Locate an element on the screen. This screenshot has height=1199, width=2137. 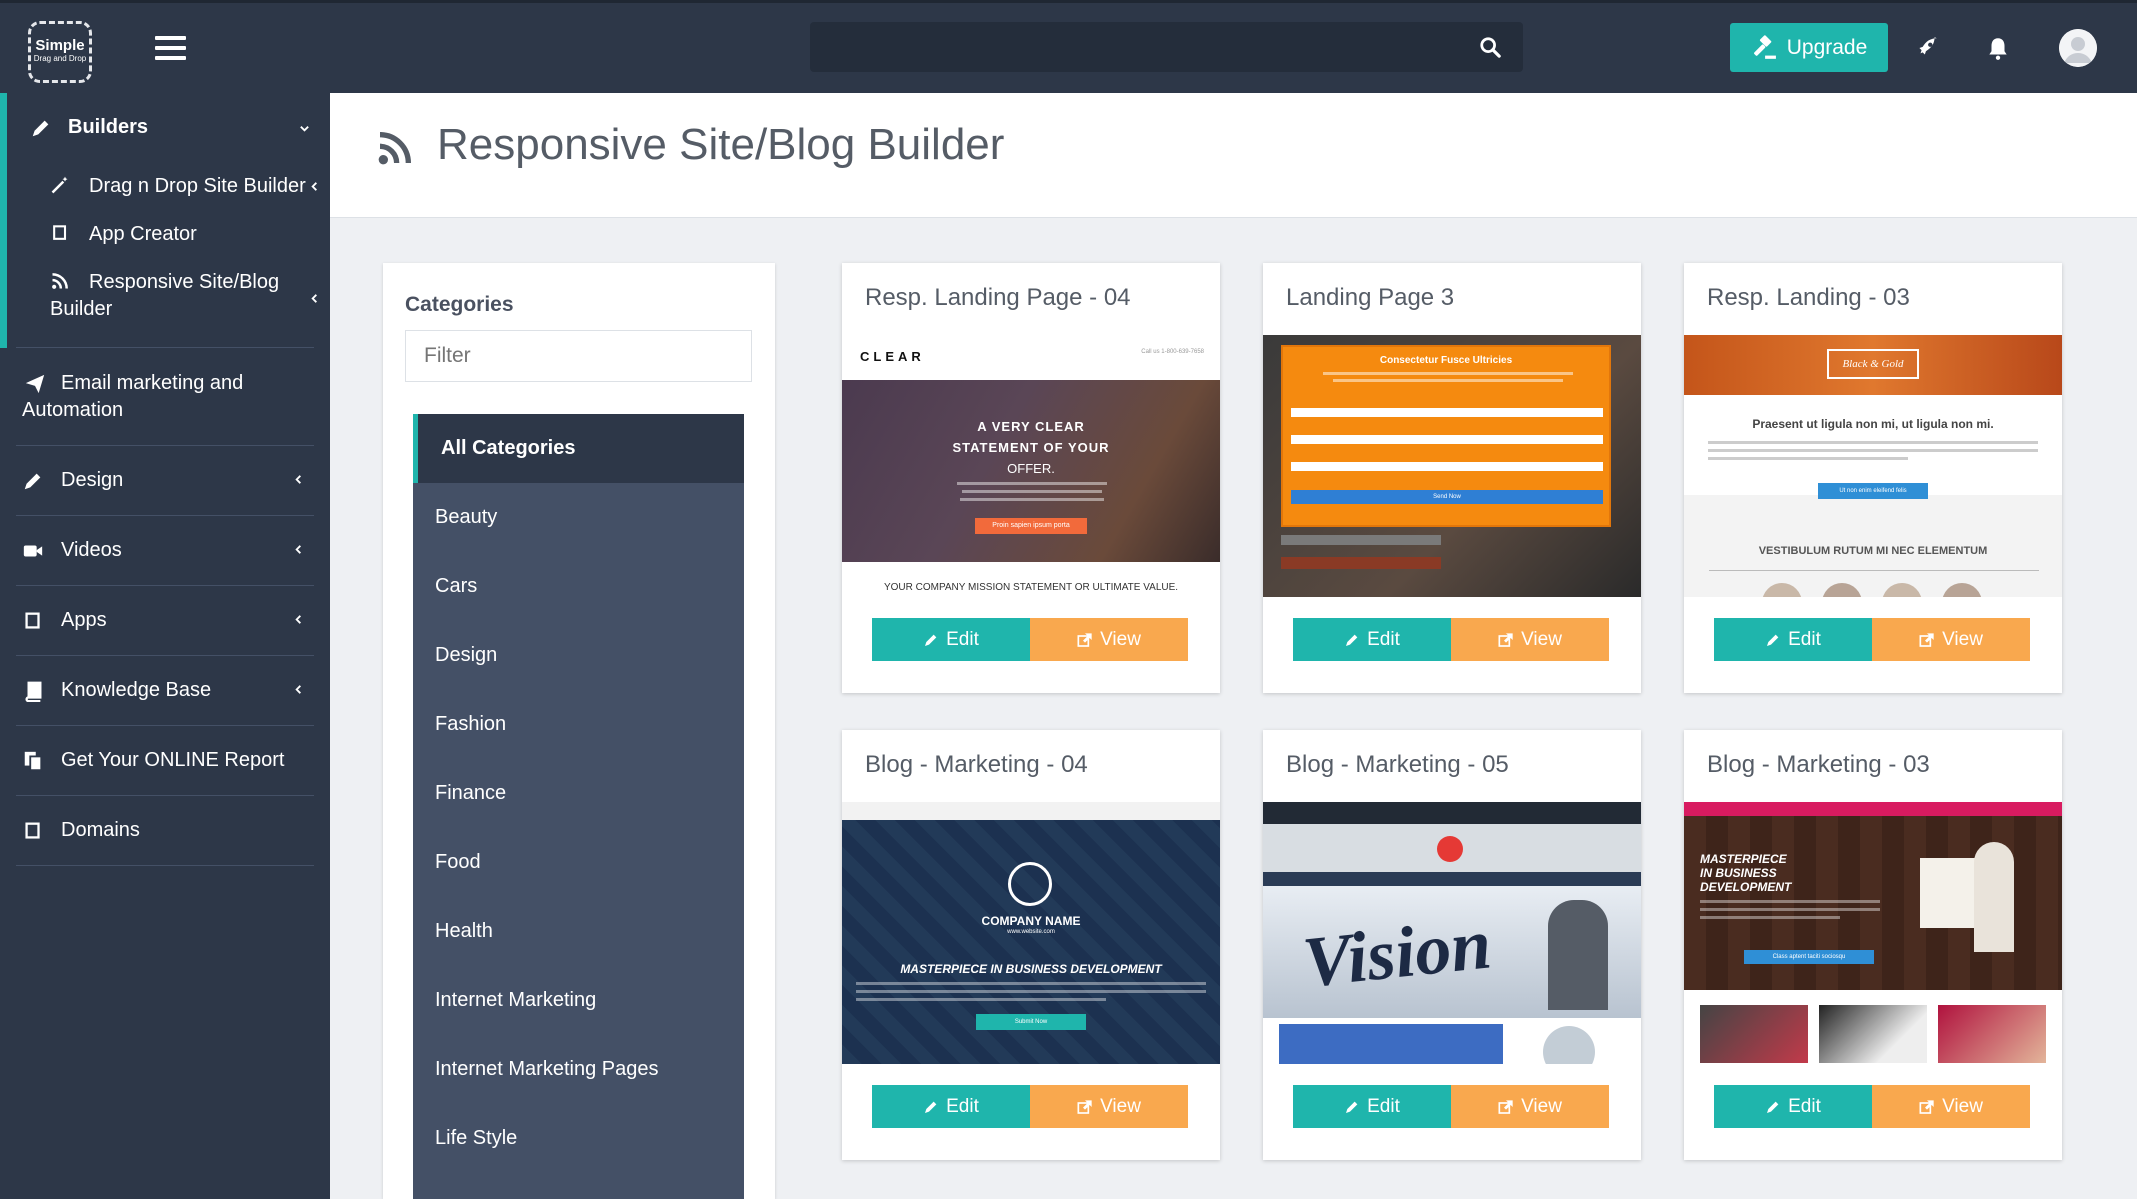
template-preview-image: Vision is located at coordinates (1452, 933).